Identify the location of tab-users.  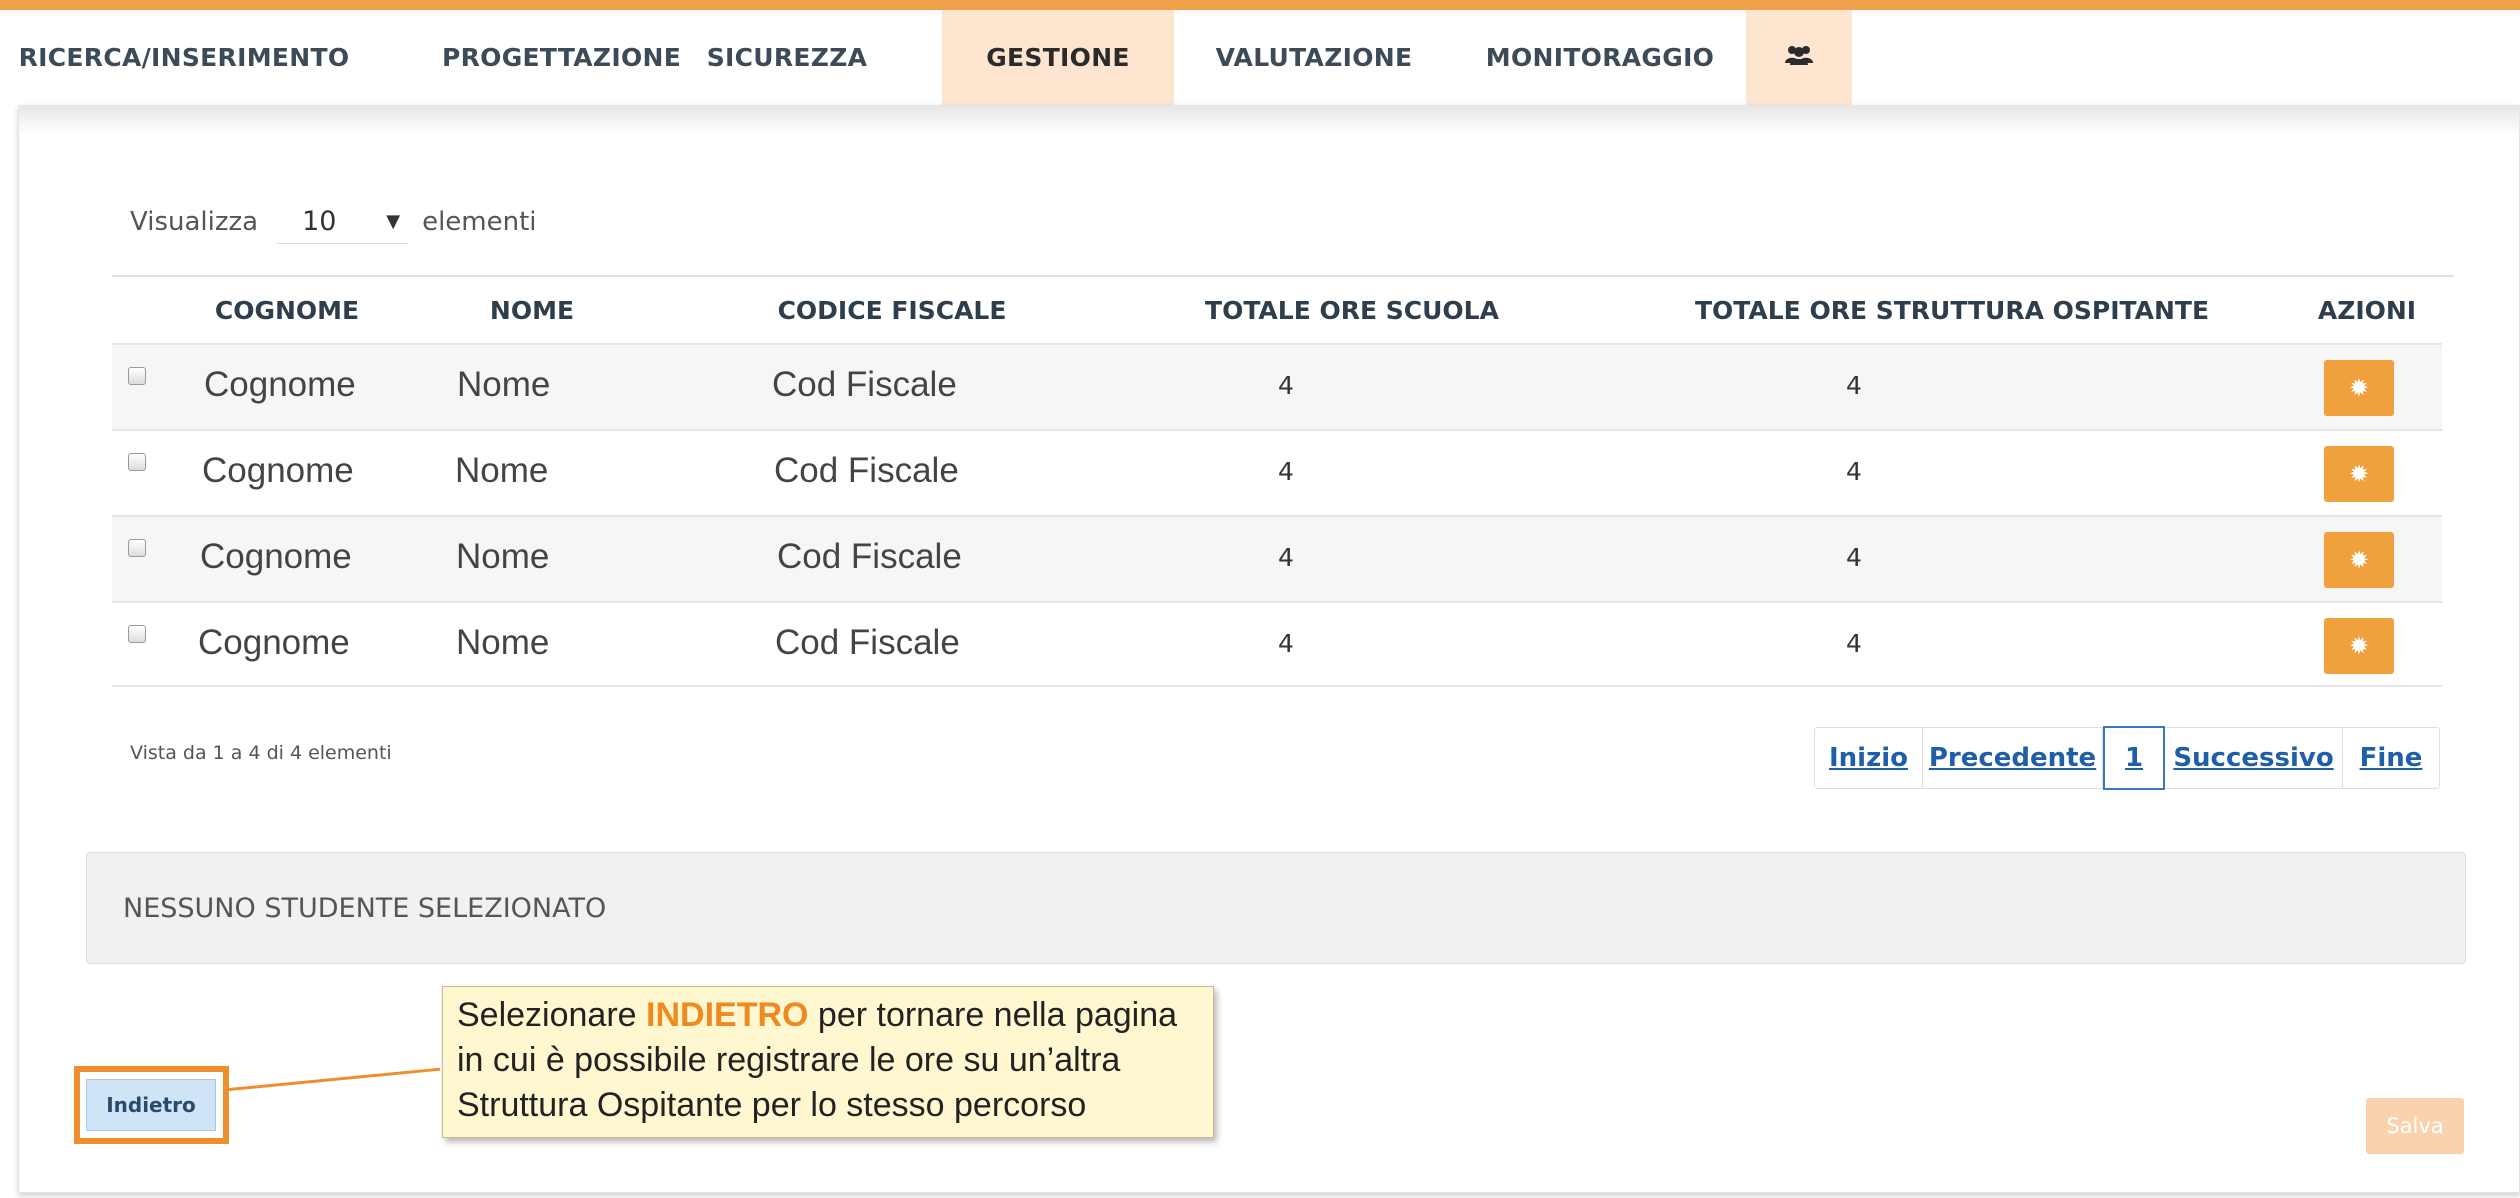
(1799, 57).